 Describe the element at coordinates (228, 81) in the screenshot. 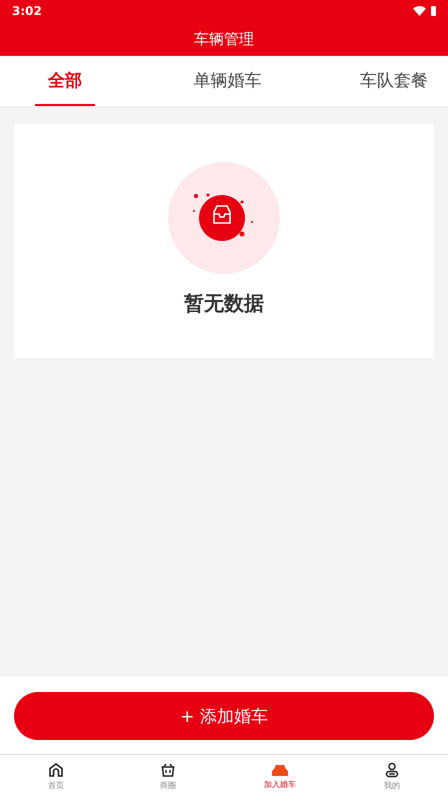

I see `tab: 单辆婚车` at that location.